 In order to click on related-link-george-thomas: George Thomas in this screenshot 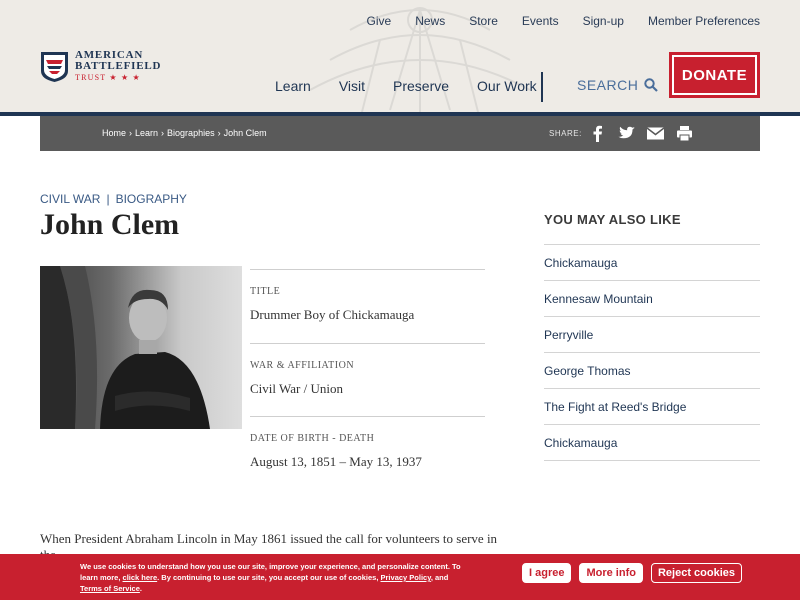, I will do `click(652, 371)`.